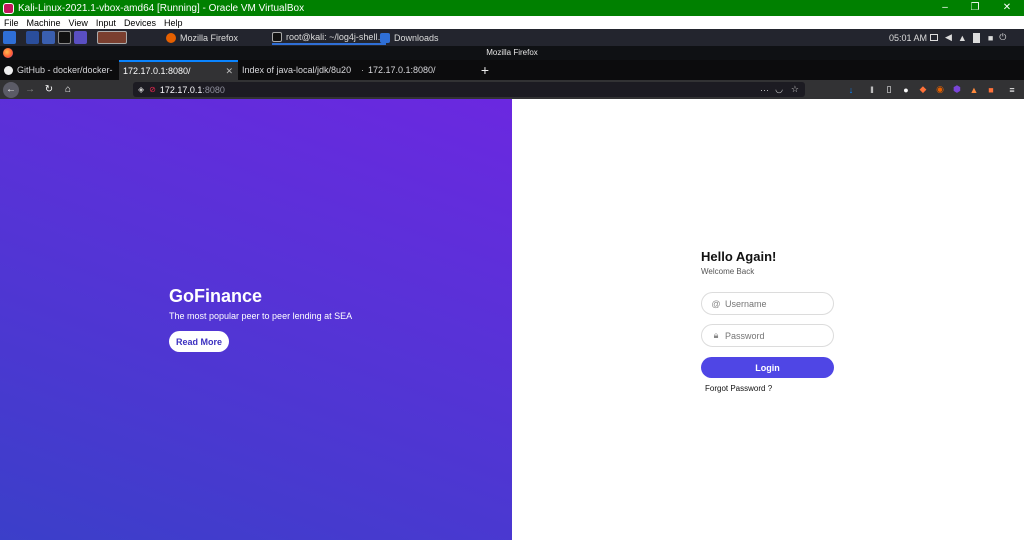 The height and width of the screenshot is (540, 1024). I want to click on display-icon, so click(934, 37).